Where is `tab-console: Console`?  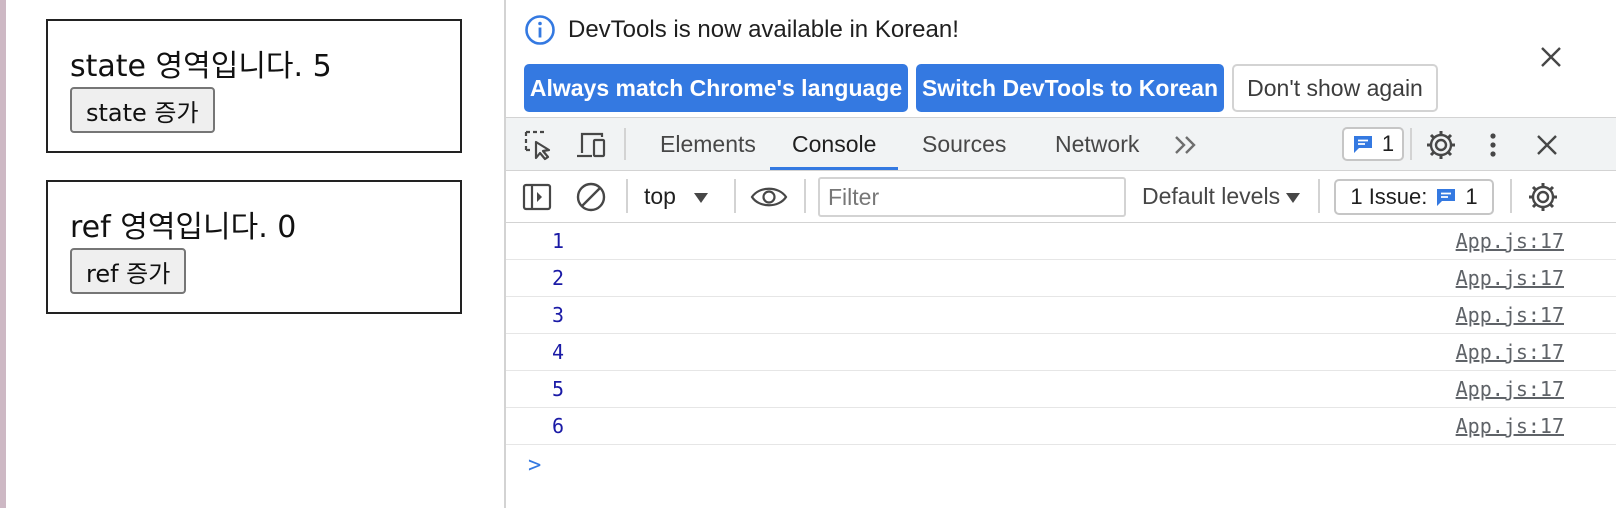
tab-console: Console is located at coordinates (834, 144).